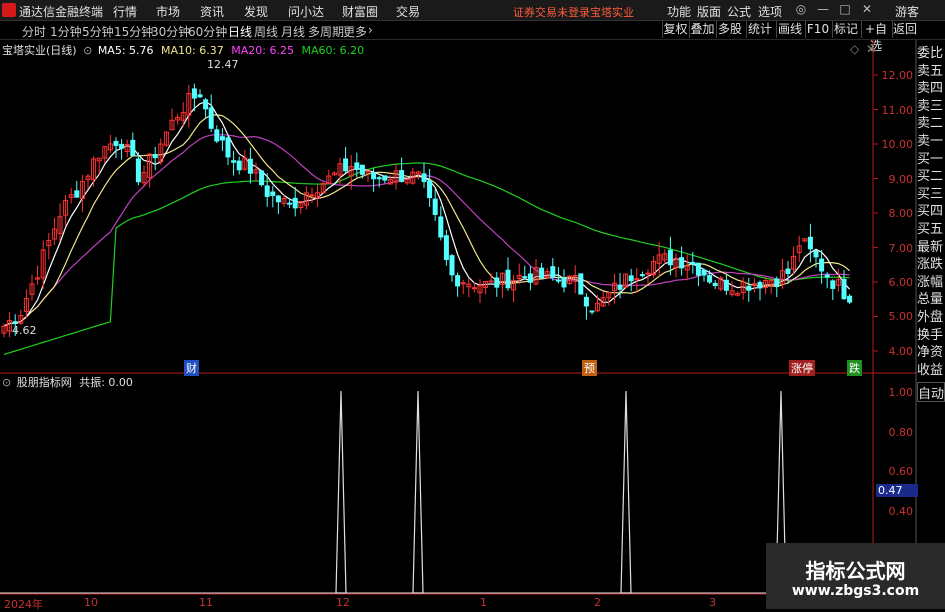  I want to click on period-30min: 30分钟, so click(170, 31).